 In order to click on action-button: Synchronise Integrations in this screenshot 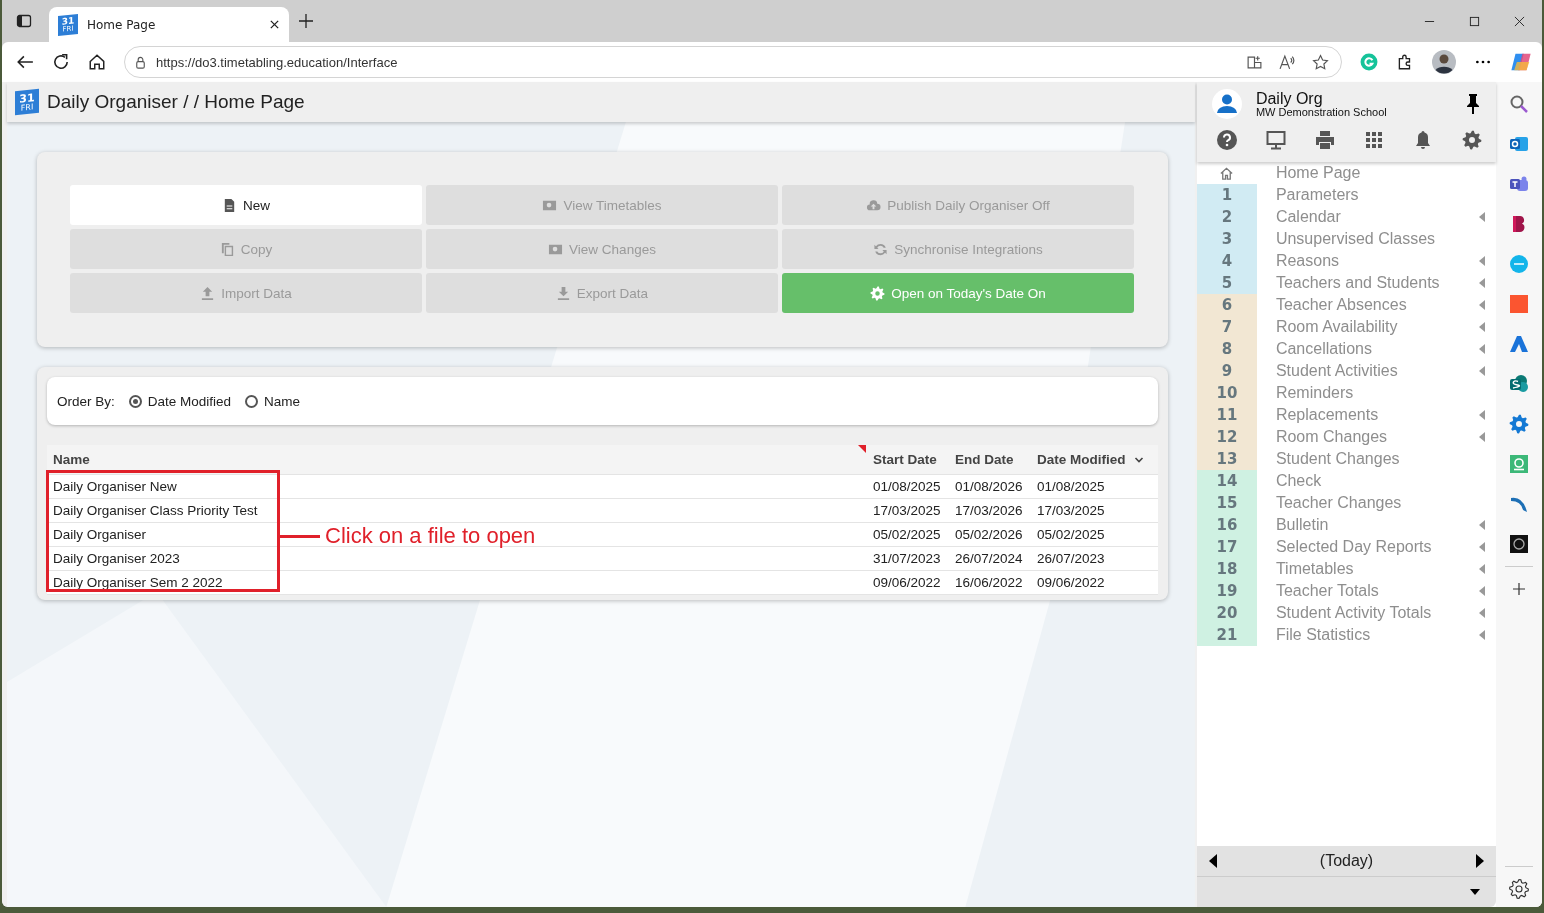, I will do `click(958, 249)`.